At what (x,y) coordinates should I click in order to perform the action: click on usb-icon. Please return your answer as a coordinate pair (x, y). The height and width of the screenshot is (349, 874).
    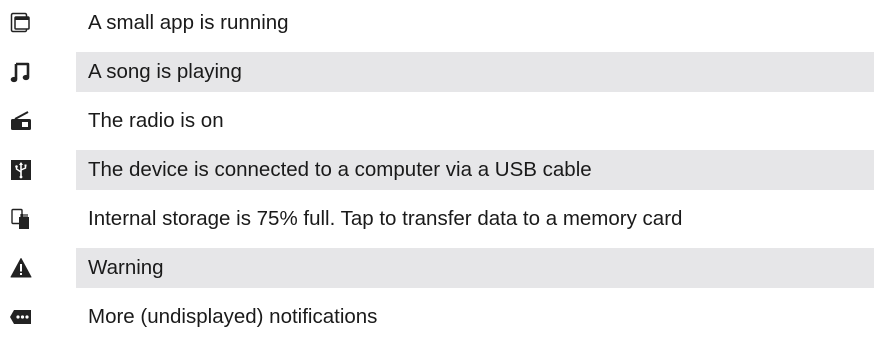
    Looking at the image, I should click on (21, 170).